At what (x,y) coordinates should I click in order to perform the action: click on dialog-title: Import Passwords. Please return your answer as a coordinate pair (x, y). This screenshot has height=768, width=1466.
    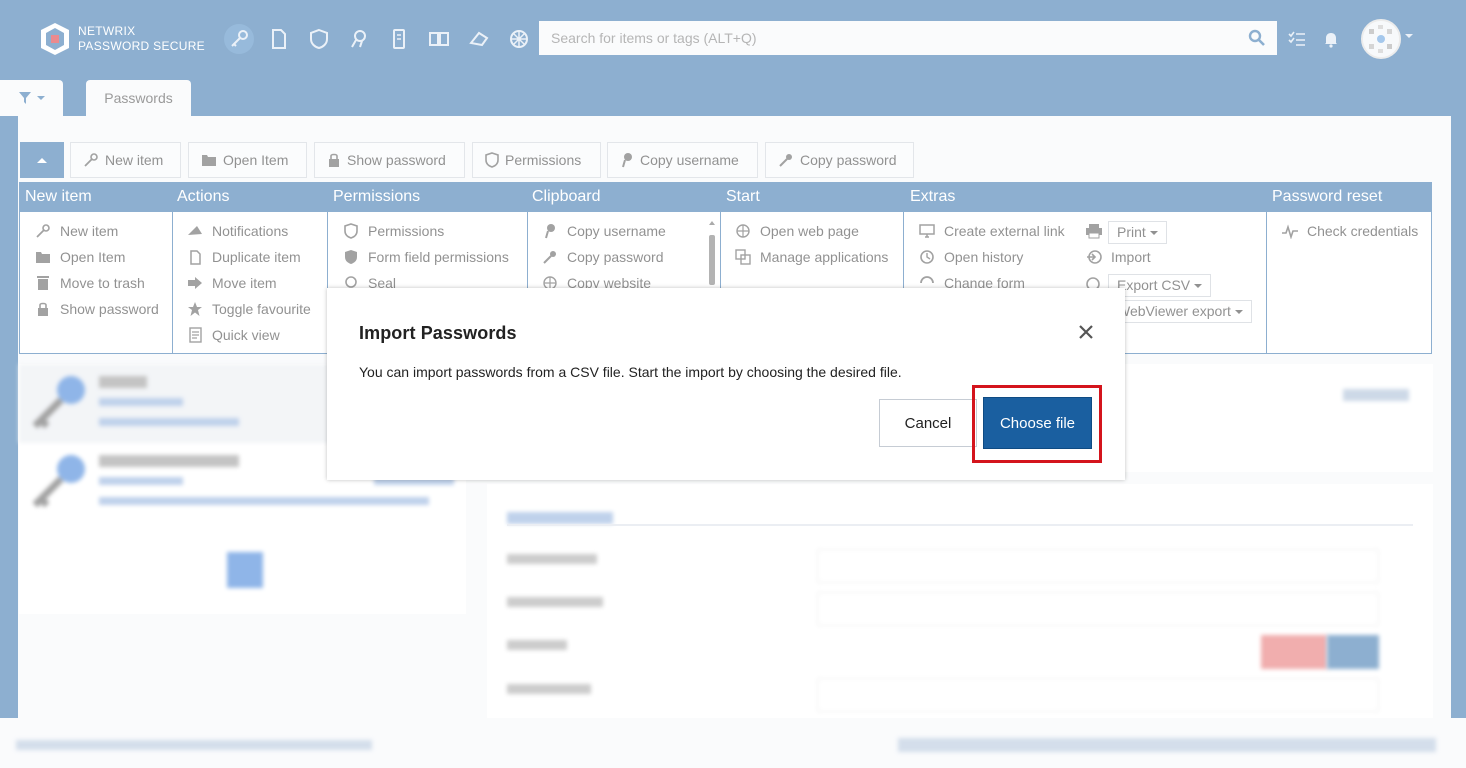
    Looking at the image, I should click on (438, 333).